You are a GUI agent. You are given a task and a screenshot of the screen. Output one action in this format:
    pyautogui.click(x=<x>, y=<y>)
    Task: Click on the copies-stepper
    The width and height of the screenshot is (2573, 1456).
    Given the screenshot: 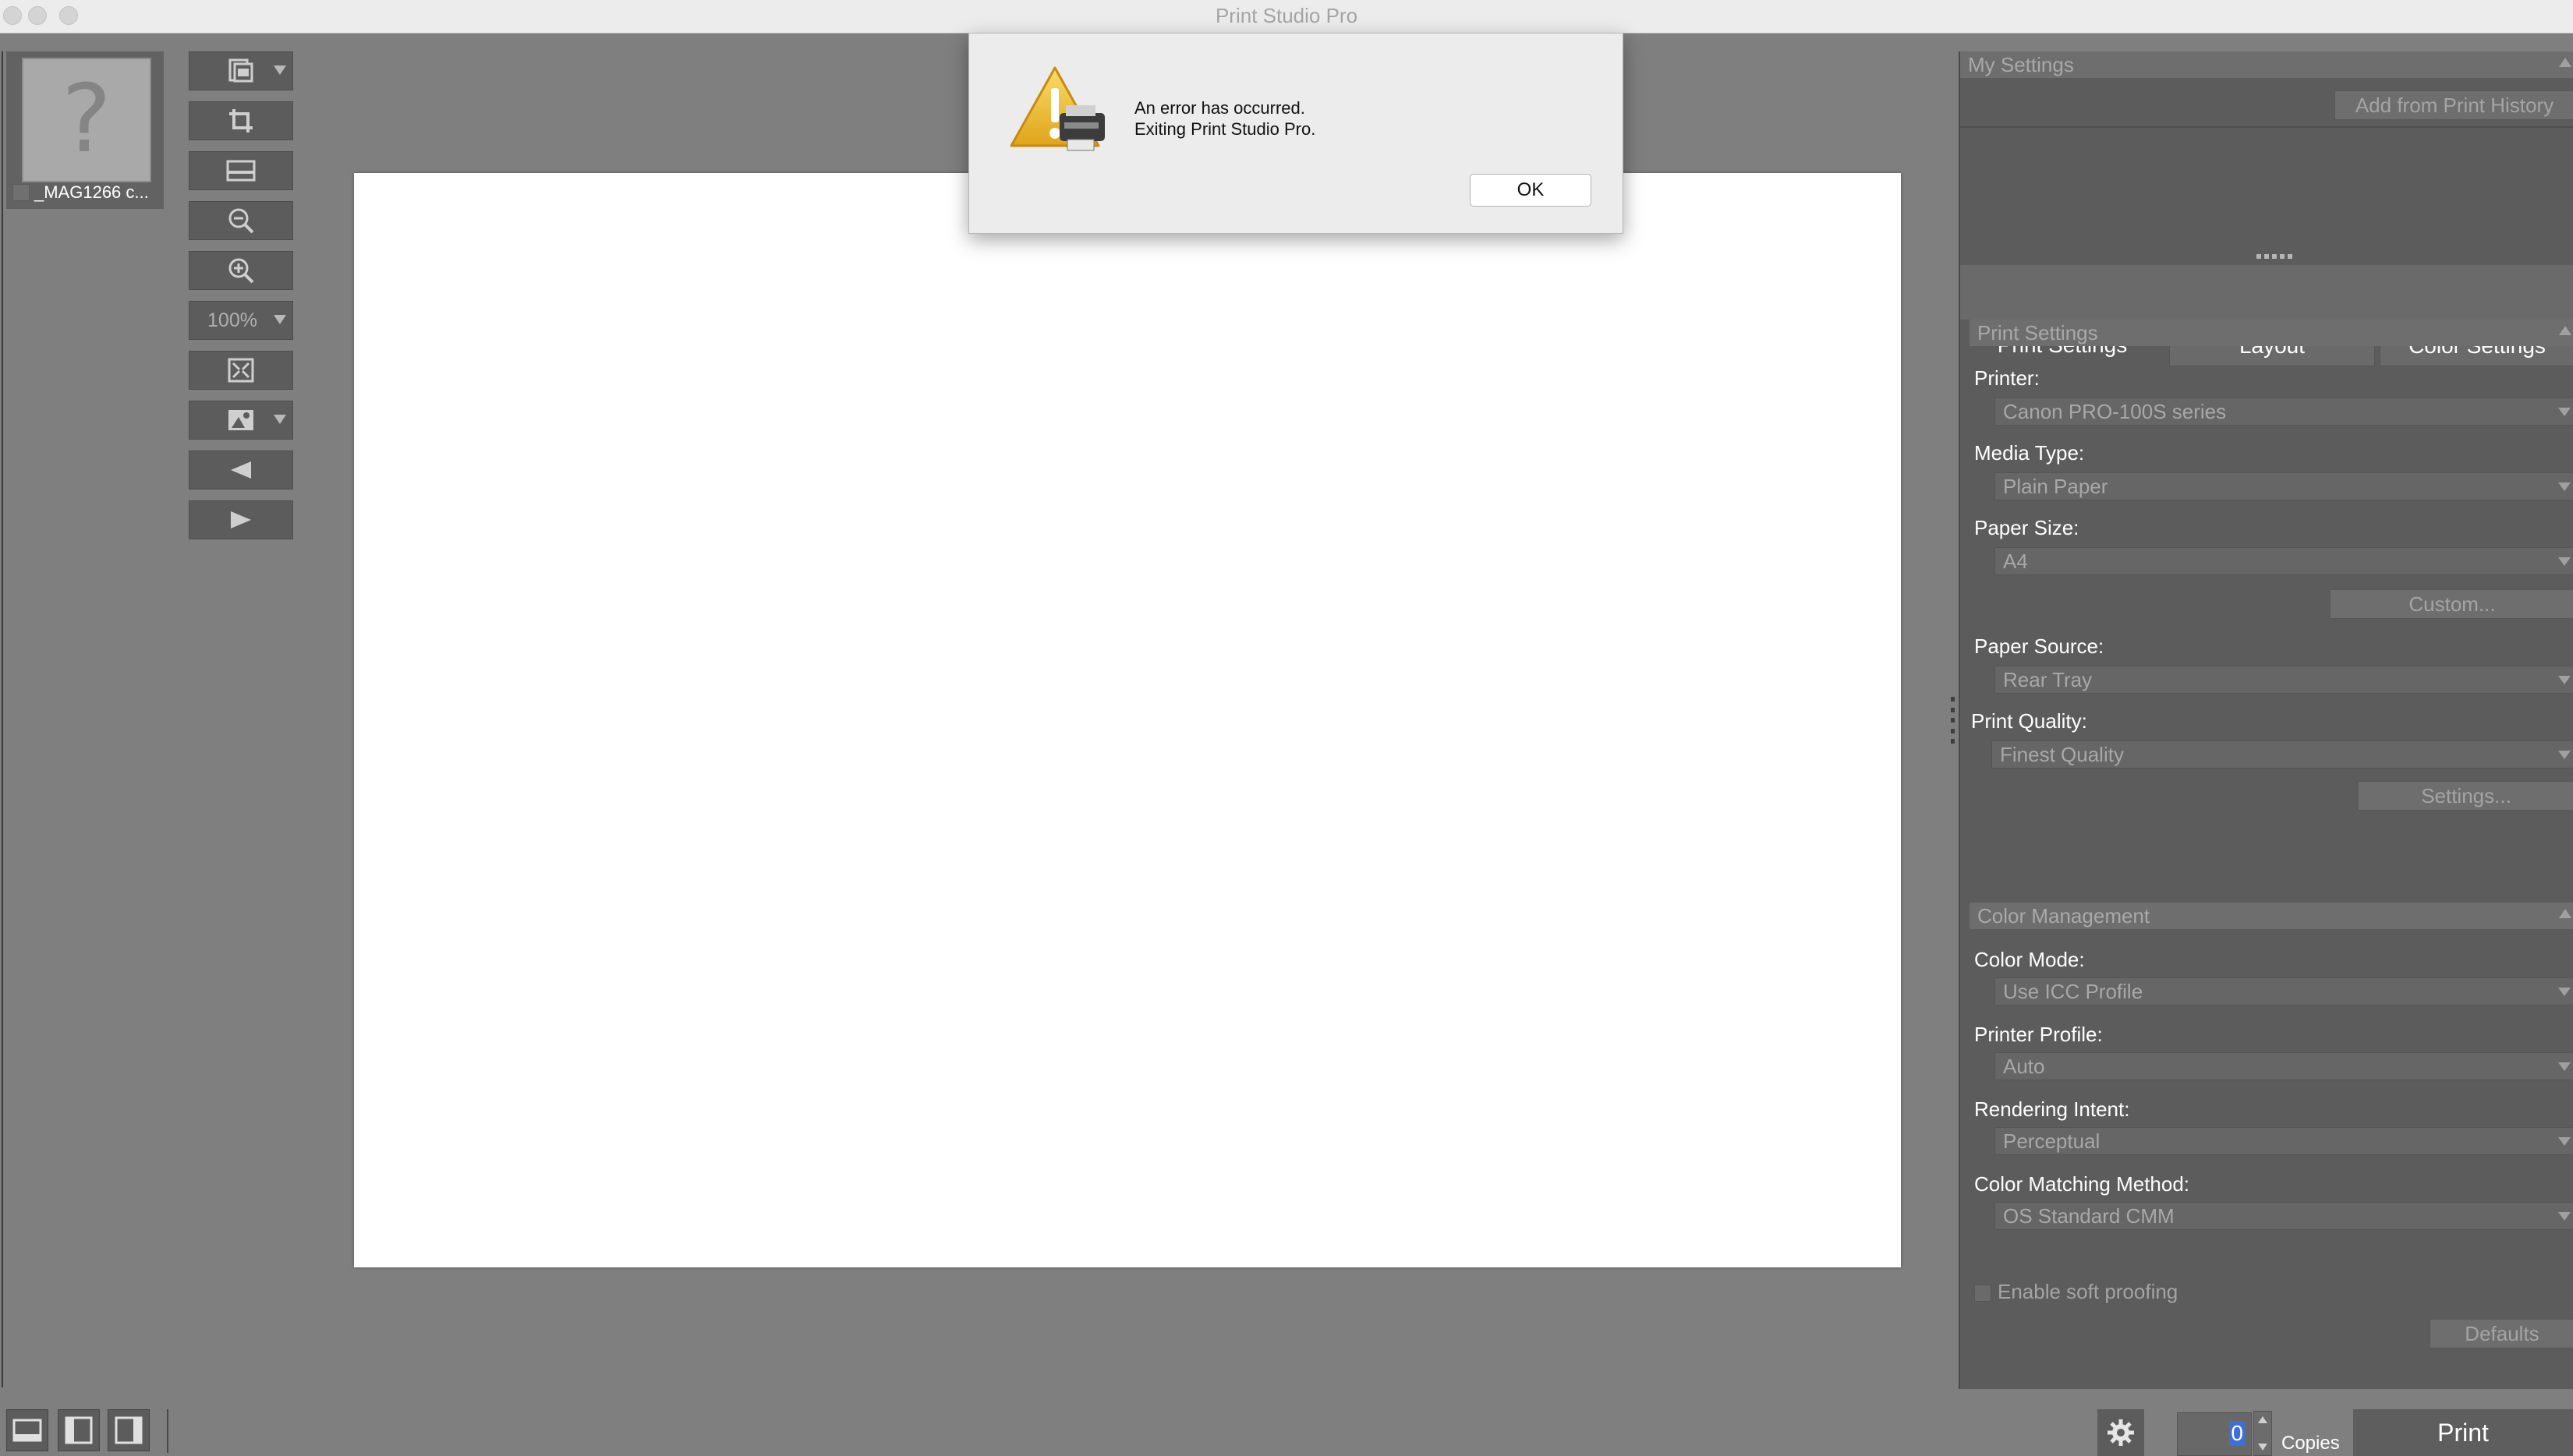 What is the action you would take?
    pyautogui.click(x=2262, y=1433)
    